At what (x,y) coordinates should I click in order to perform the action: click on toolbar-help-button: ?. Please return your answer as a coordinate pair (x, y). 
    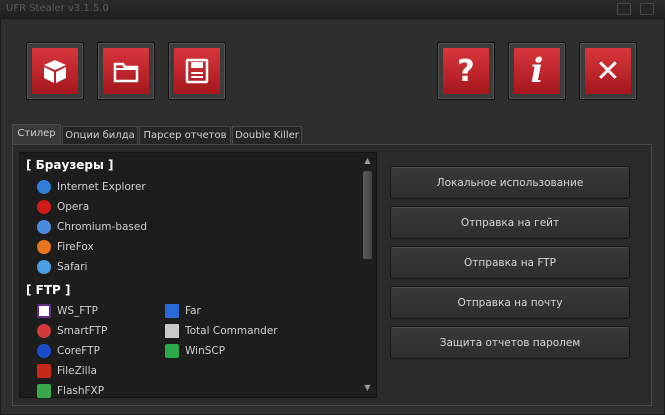
    Looking at the image, I should click on (466, 71).